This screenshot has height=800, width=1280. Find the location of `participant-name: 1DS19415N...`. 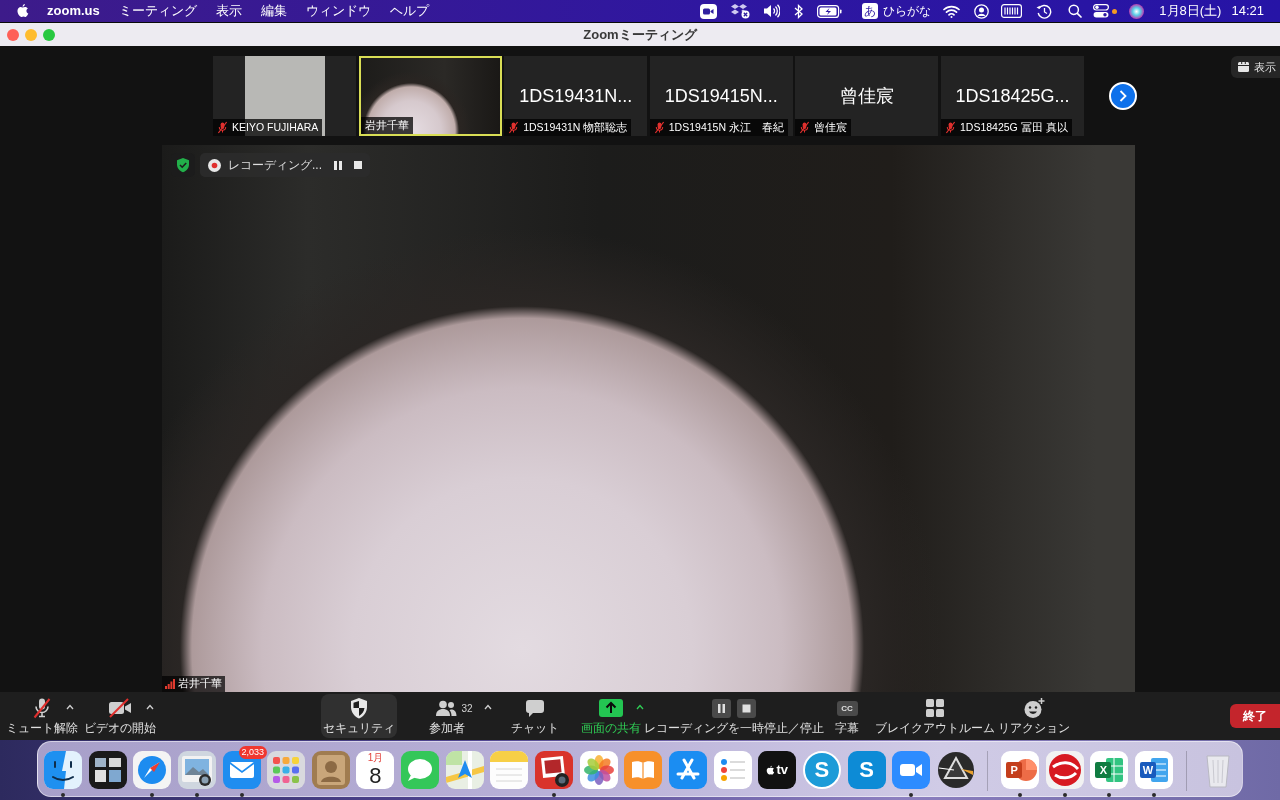

participant-name: 1DS19415N... is located at coordinates (721, 96).